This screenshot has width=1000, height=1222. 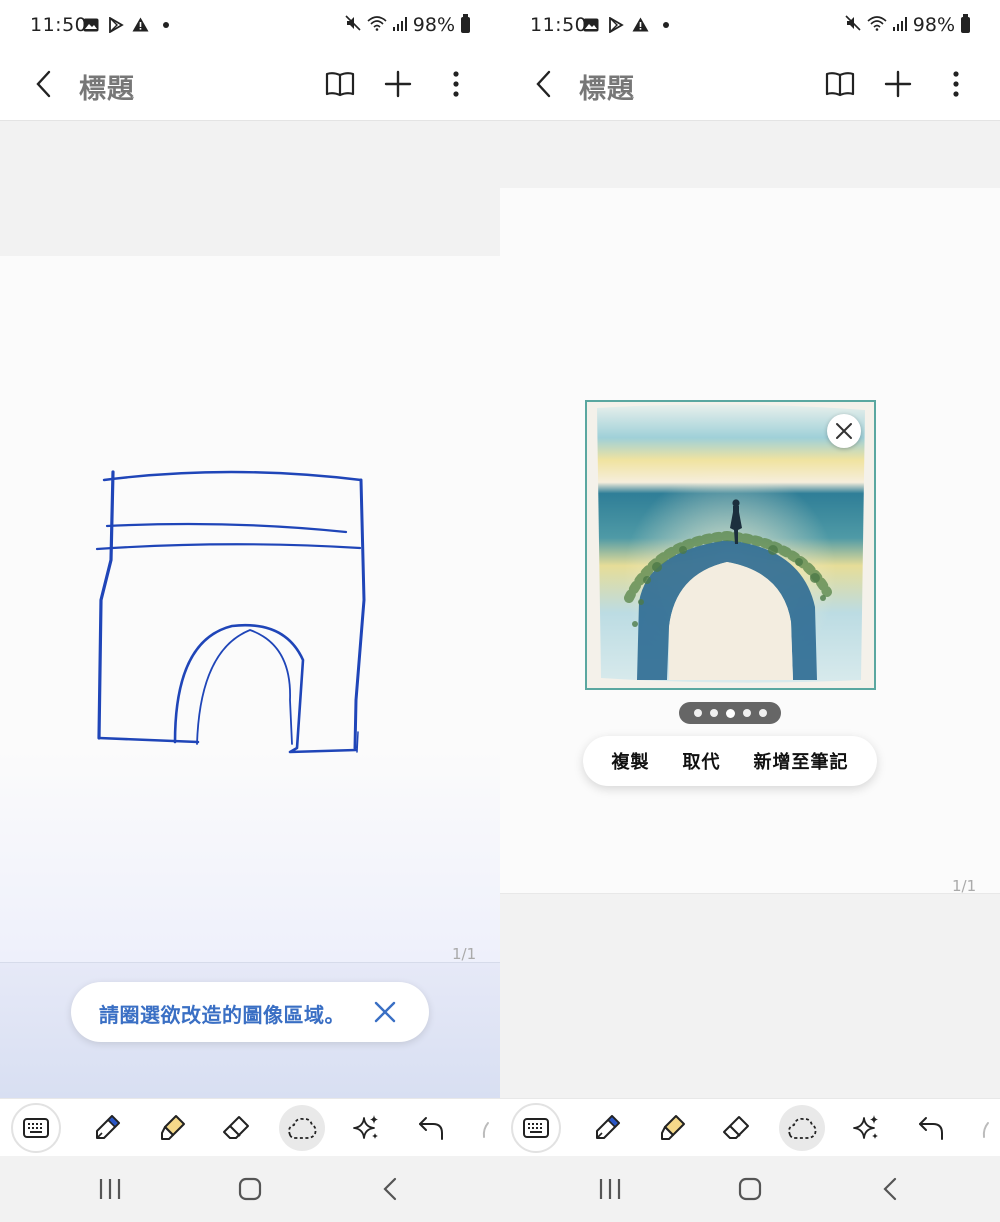 I want to click on mute-icon, so click(x=853, y=25).